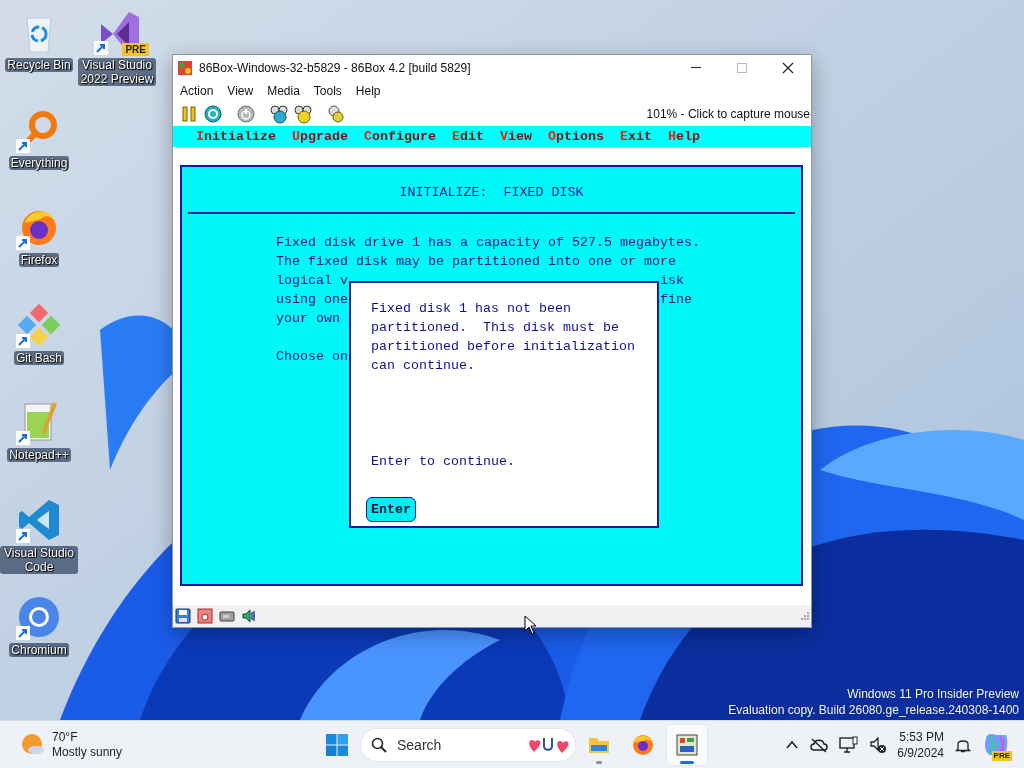  What do you see at coordinates (672, 281) in the screenshot?
I see `body-text: isk` at bounding box center [672, 281].